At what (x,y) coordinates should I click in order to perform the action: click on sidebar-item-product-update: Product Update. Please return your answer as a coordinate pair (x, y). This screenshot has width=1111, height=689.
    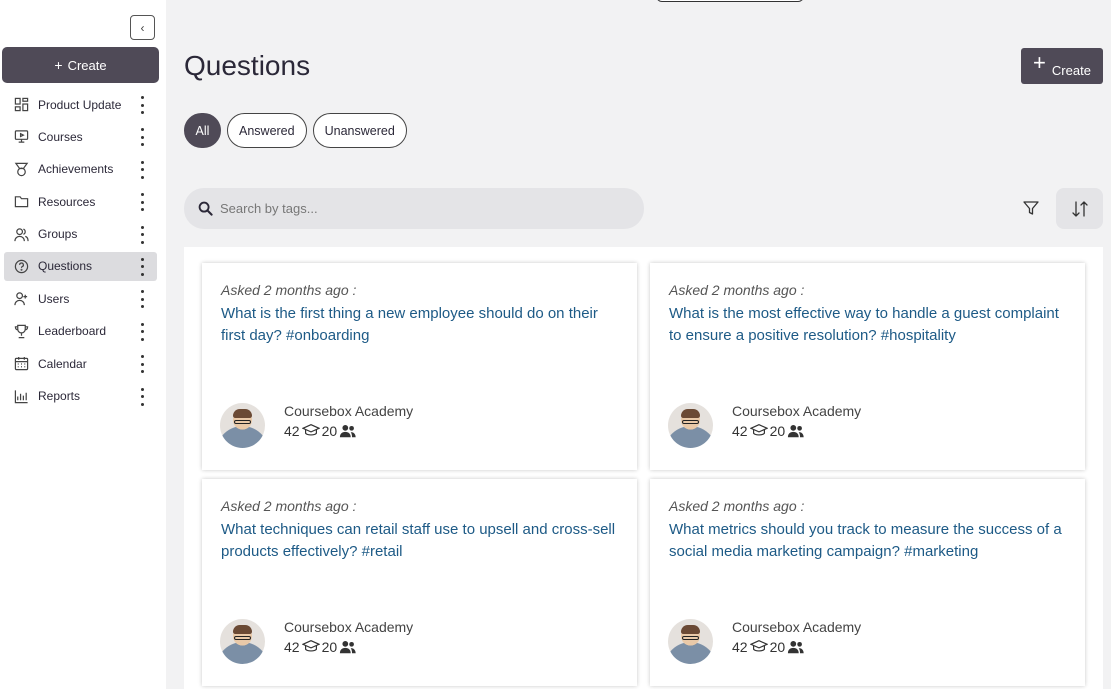
    Looking at the image, I should click on (80, 104).